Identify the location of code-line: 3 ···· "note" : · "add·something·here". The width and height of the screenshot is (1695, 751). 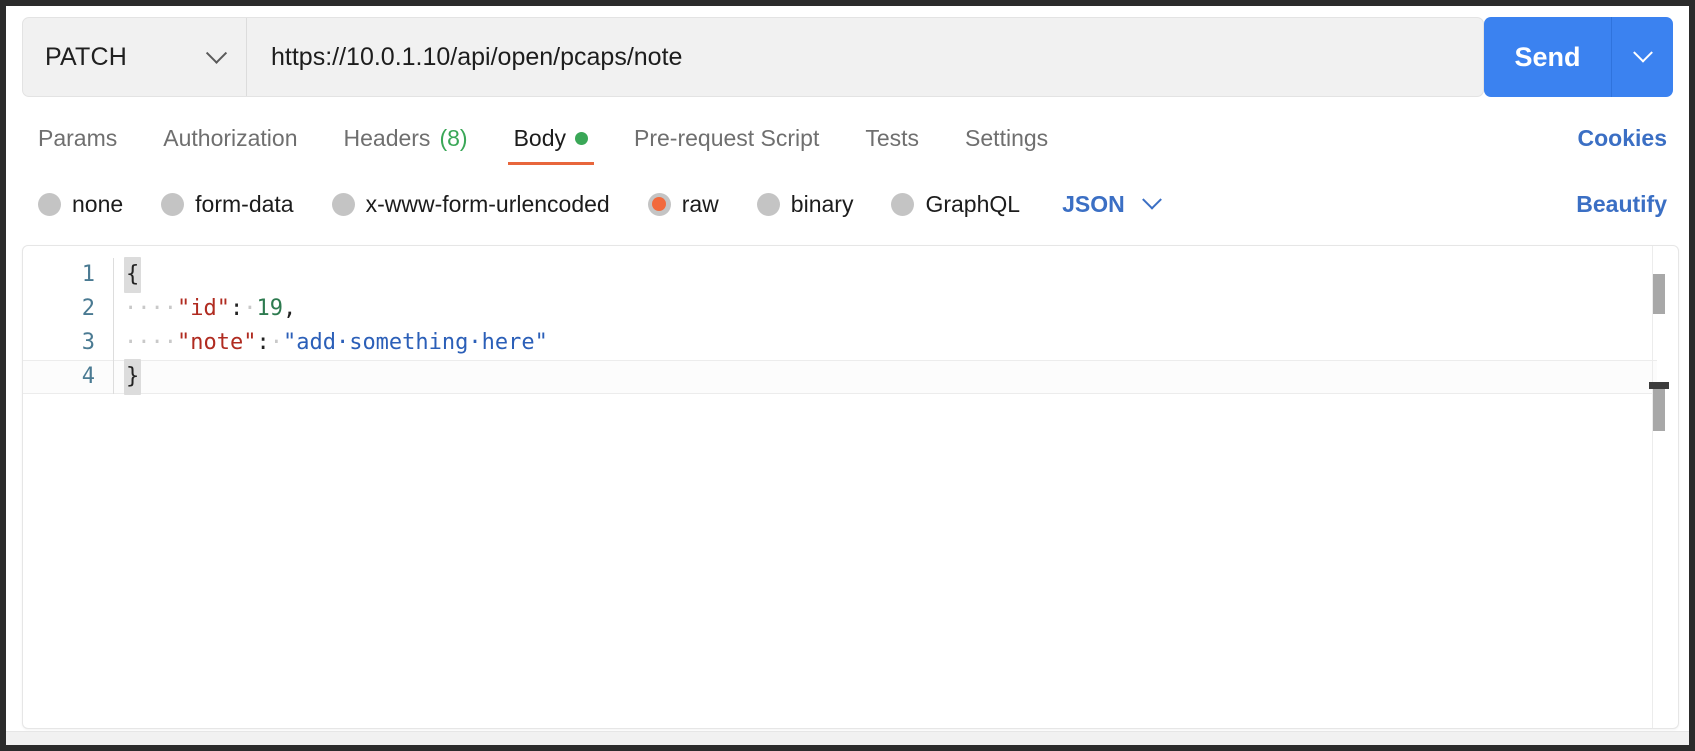
(840, 343).